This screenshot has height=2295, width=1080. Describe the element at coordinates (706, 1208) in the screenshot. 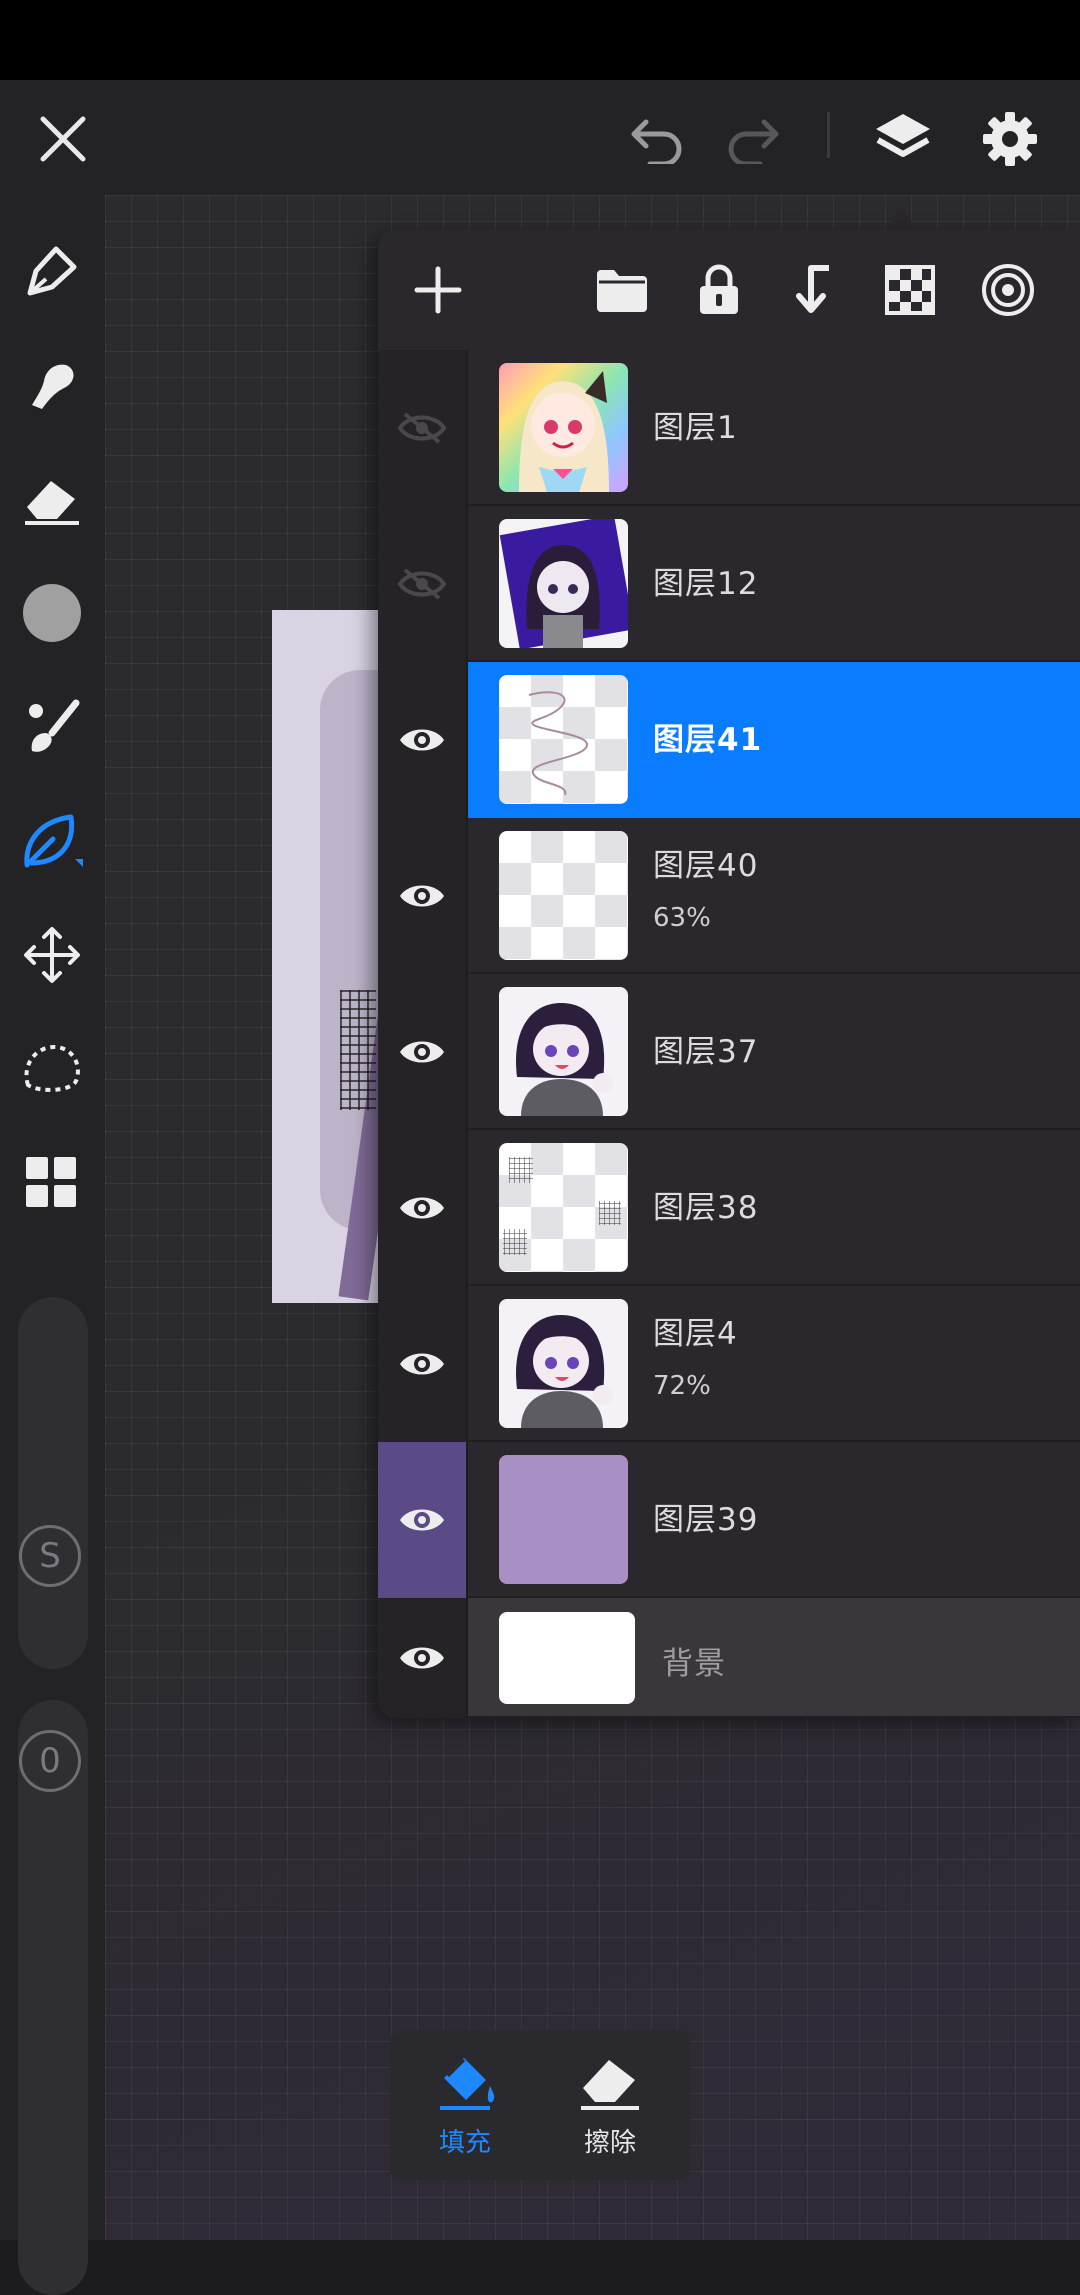

I see `layer-name: 图层38` at that location.